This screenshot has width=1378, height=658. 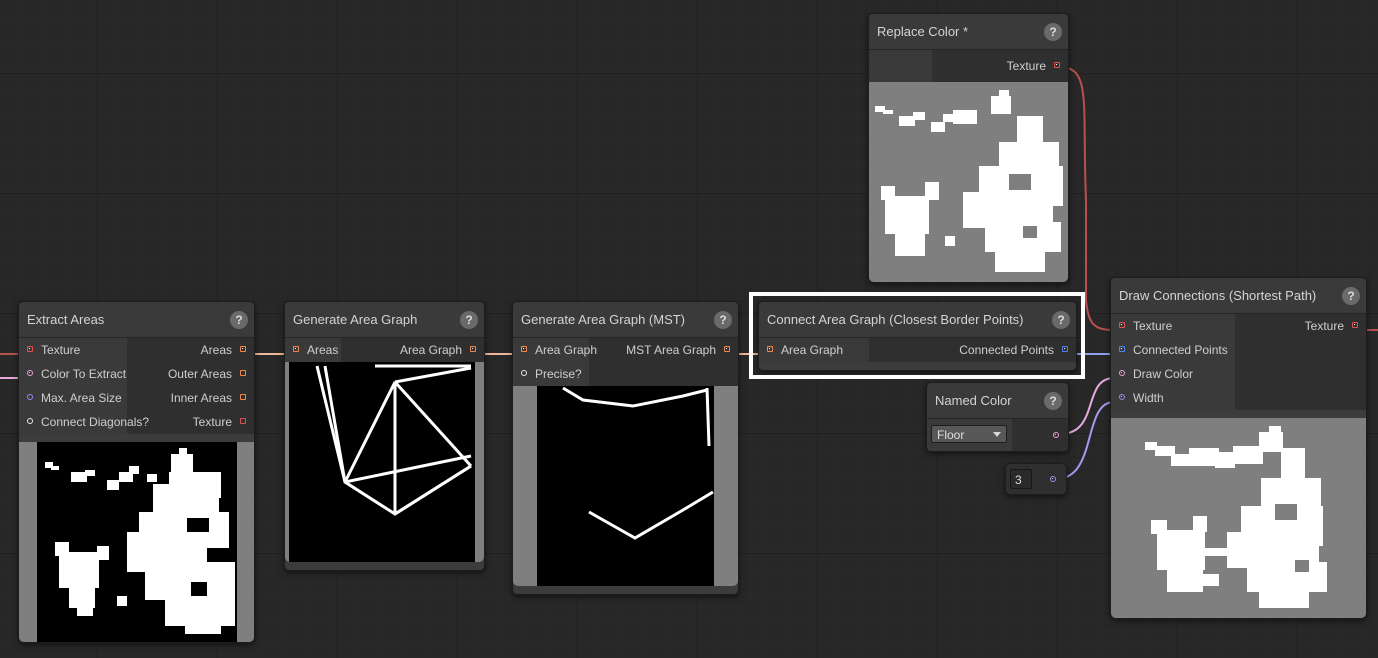 What do you see at coordinates (951, 435) in the screenshot?
I see `dropdown-value: Floor` at bounding box center [951, 435].